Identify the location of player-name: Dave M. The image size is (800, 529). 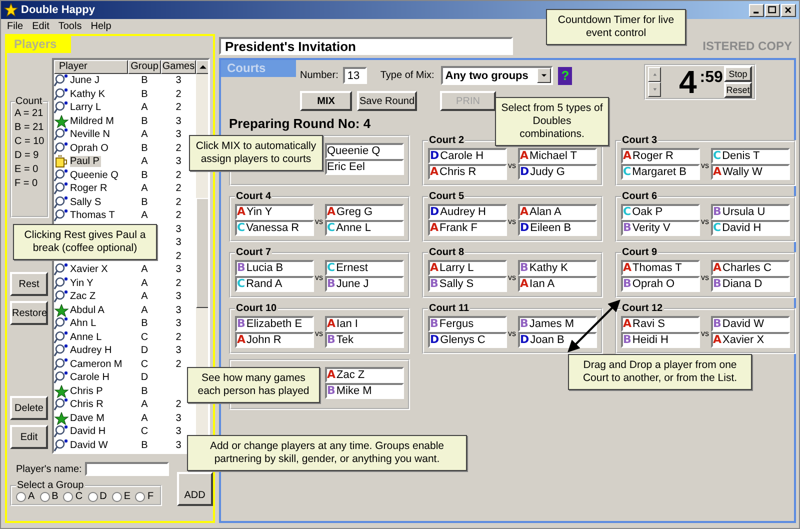
(88, 418).